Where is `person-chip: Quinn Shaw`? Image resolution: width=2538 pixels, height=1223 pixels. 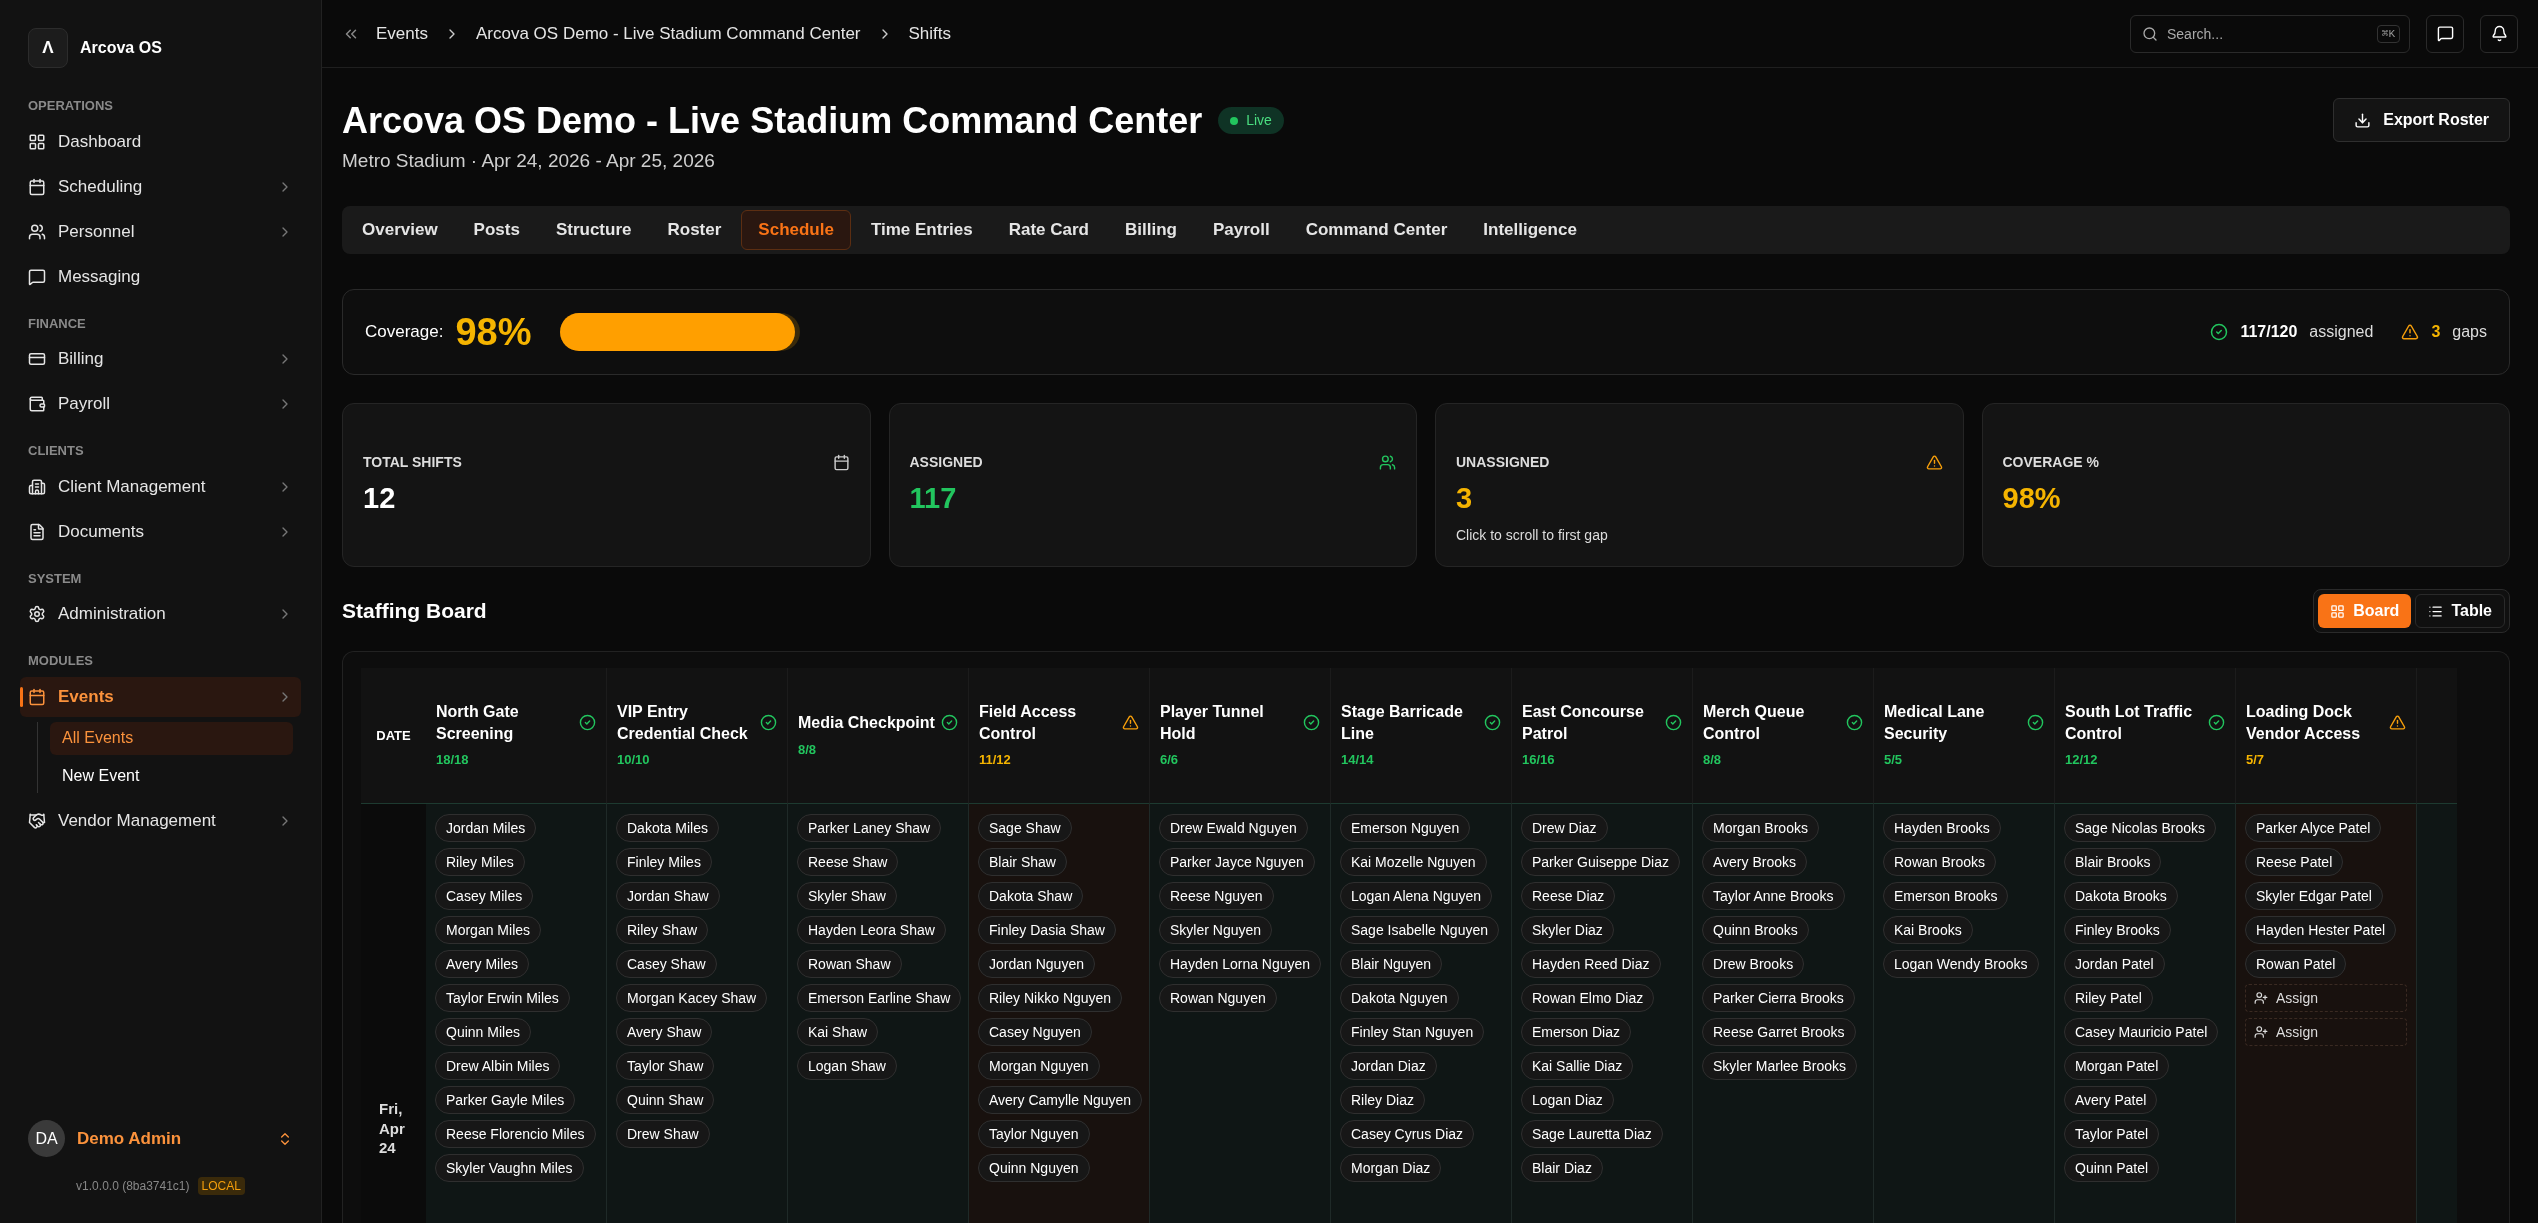
person-chip: Quinn Shaw is located at coordinates (665, 1100).